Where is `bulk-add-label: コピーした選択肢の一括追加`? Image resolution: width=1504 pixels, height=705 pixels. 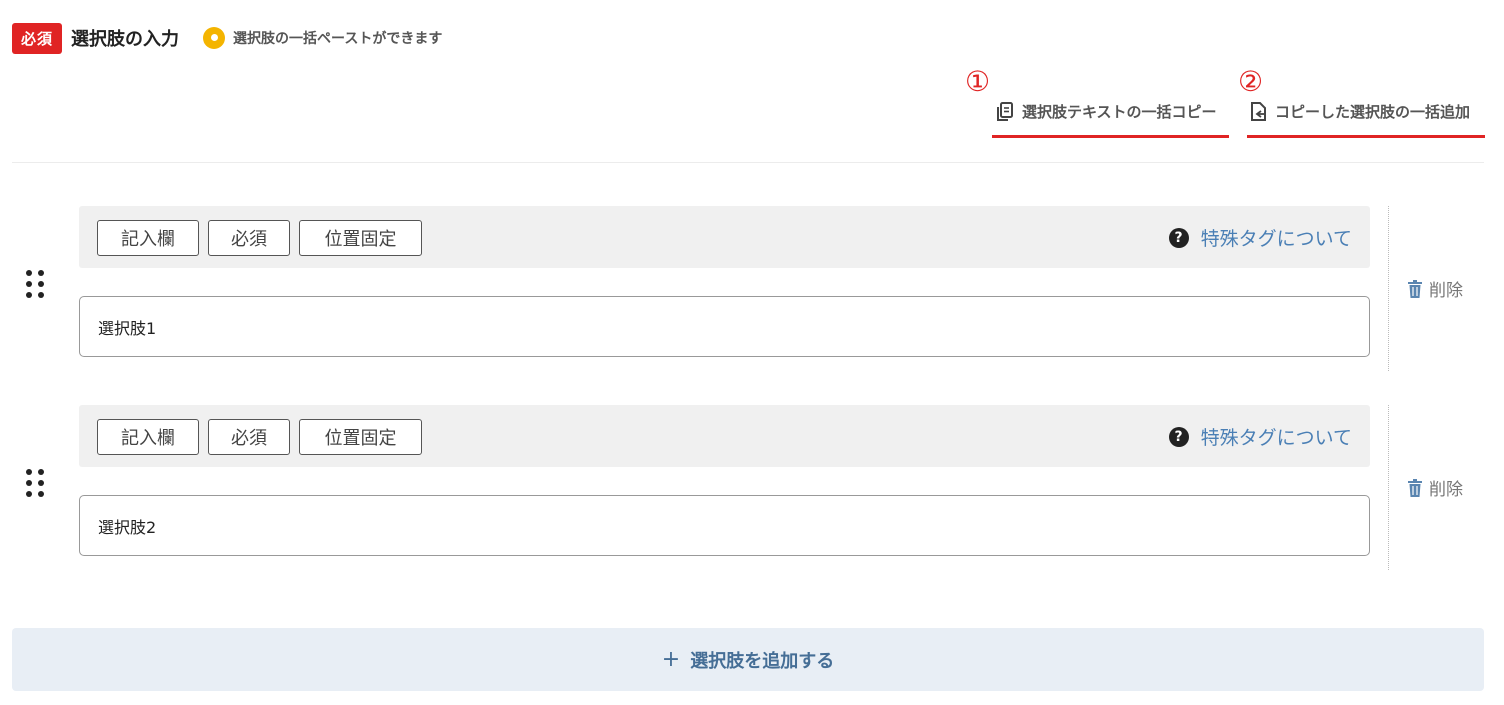
bulk-add-label: コピーした選択肢の一括追加 is located at coordinates (1373, 112).